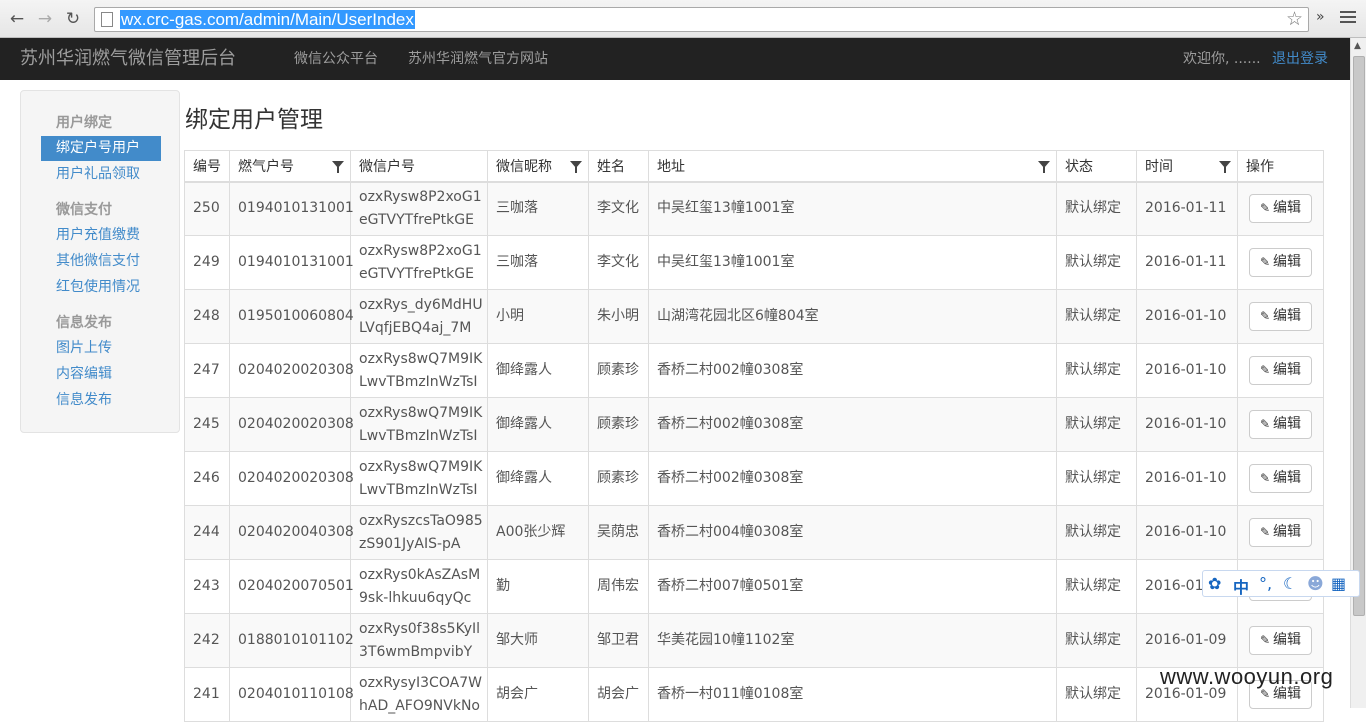  What do you see at coordinates (1241, 586) in the screenshot?
I see `ime-chinese-mode: 中` at bounding box center [1241, 586].